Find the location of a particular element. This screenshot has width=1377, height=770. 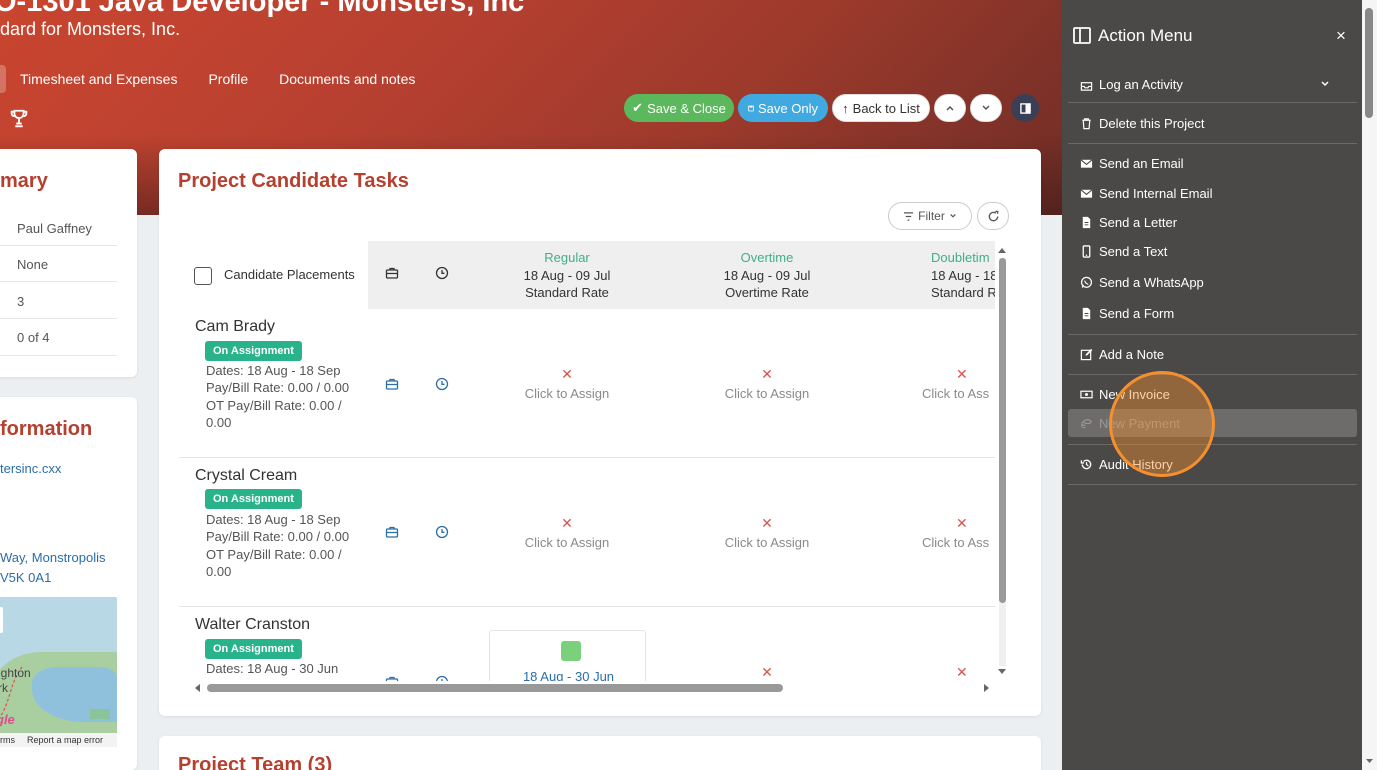

inbox-icon is located at coordinates (1086, 86).